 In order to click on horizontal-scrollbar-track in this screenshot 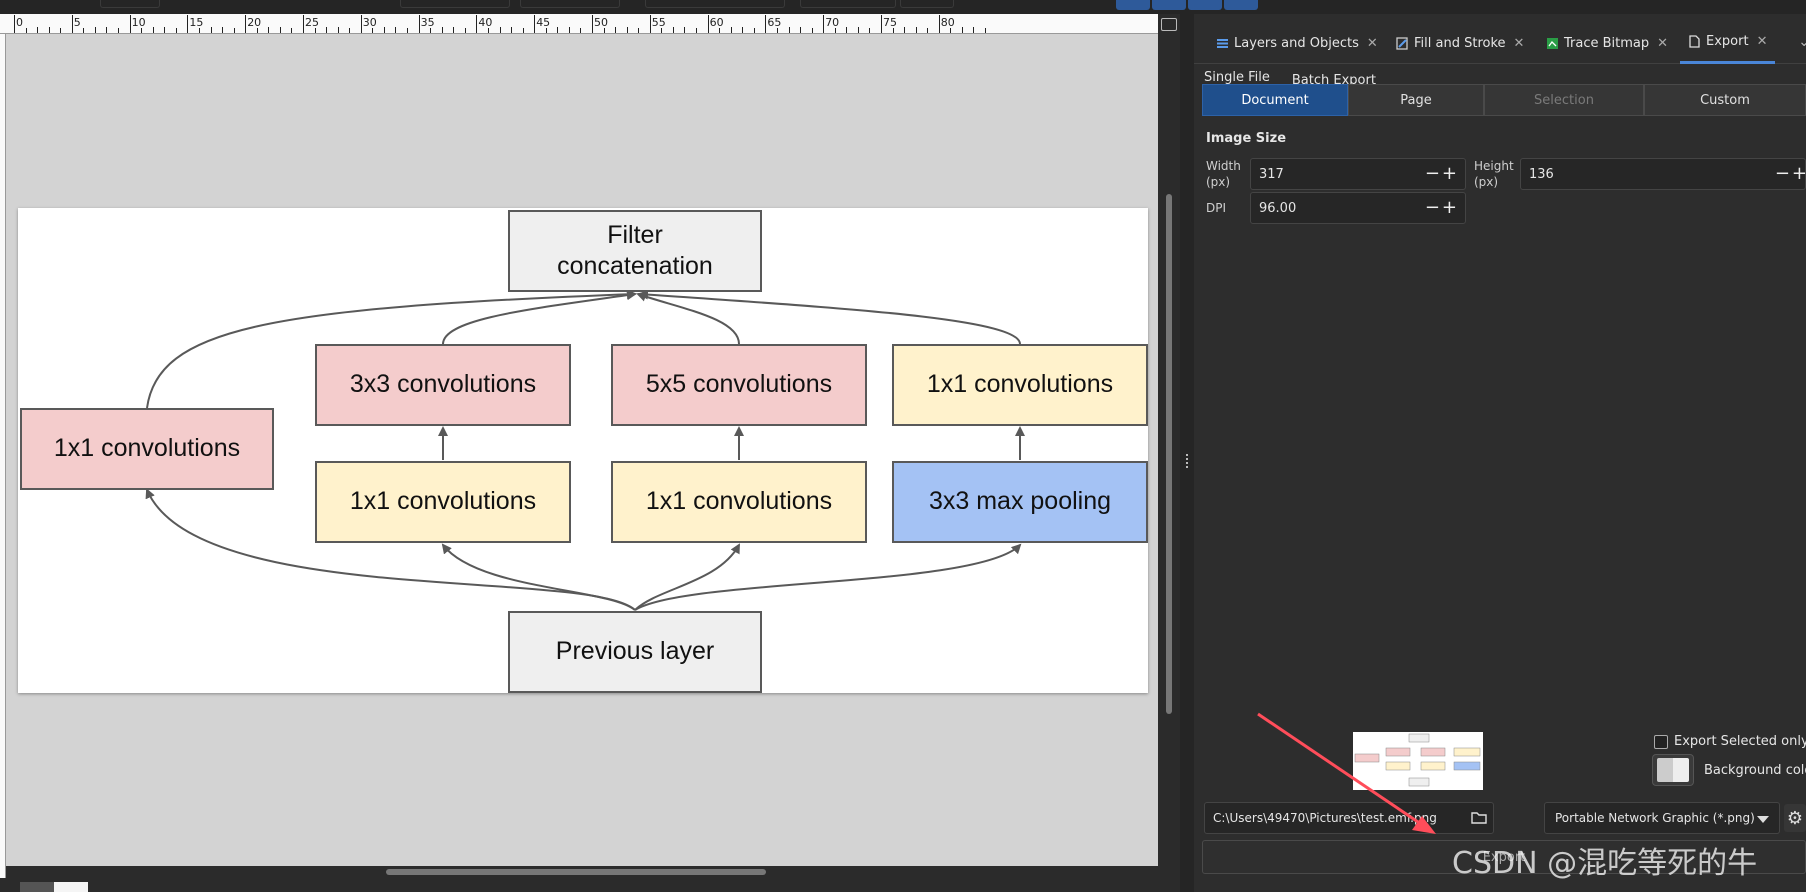, I will do `click(582, 872)`.